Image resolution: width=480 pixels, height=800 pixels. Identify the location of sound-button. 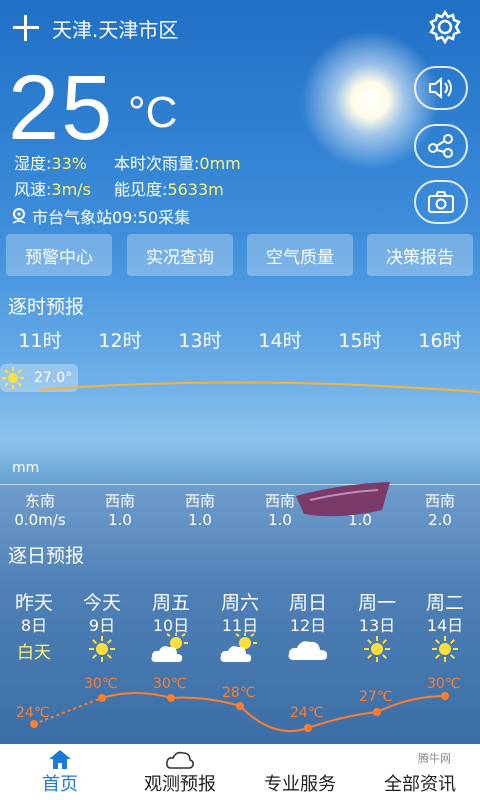
(441, 88).